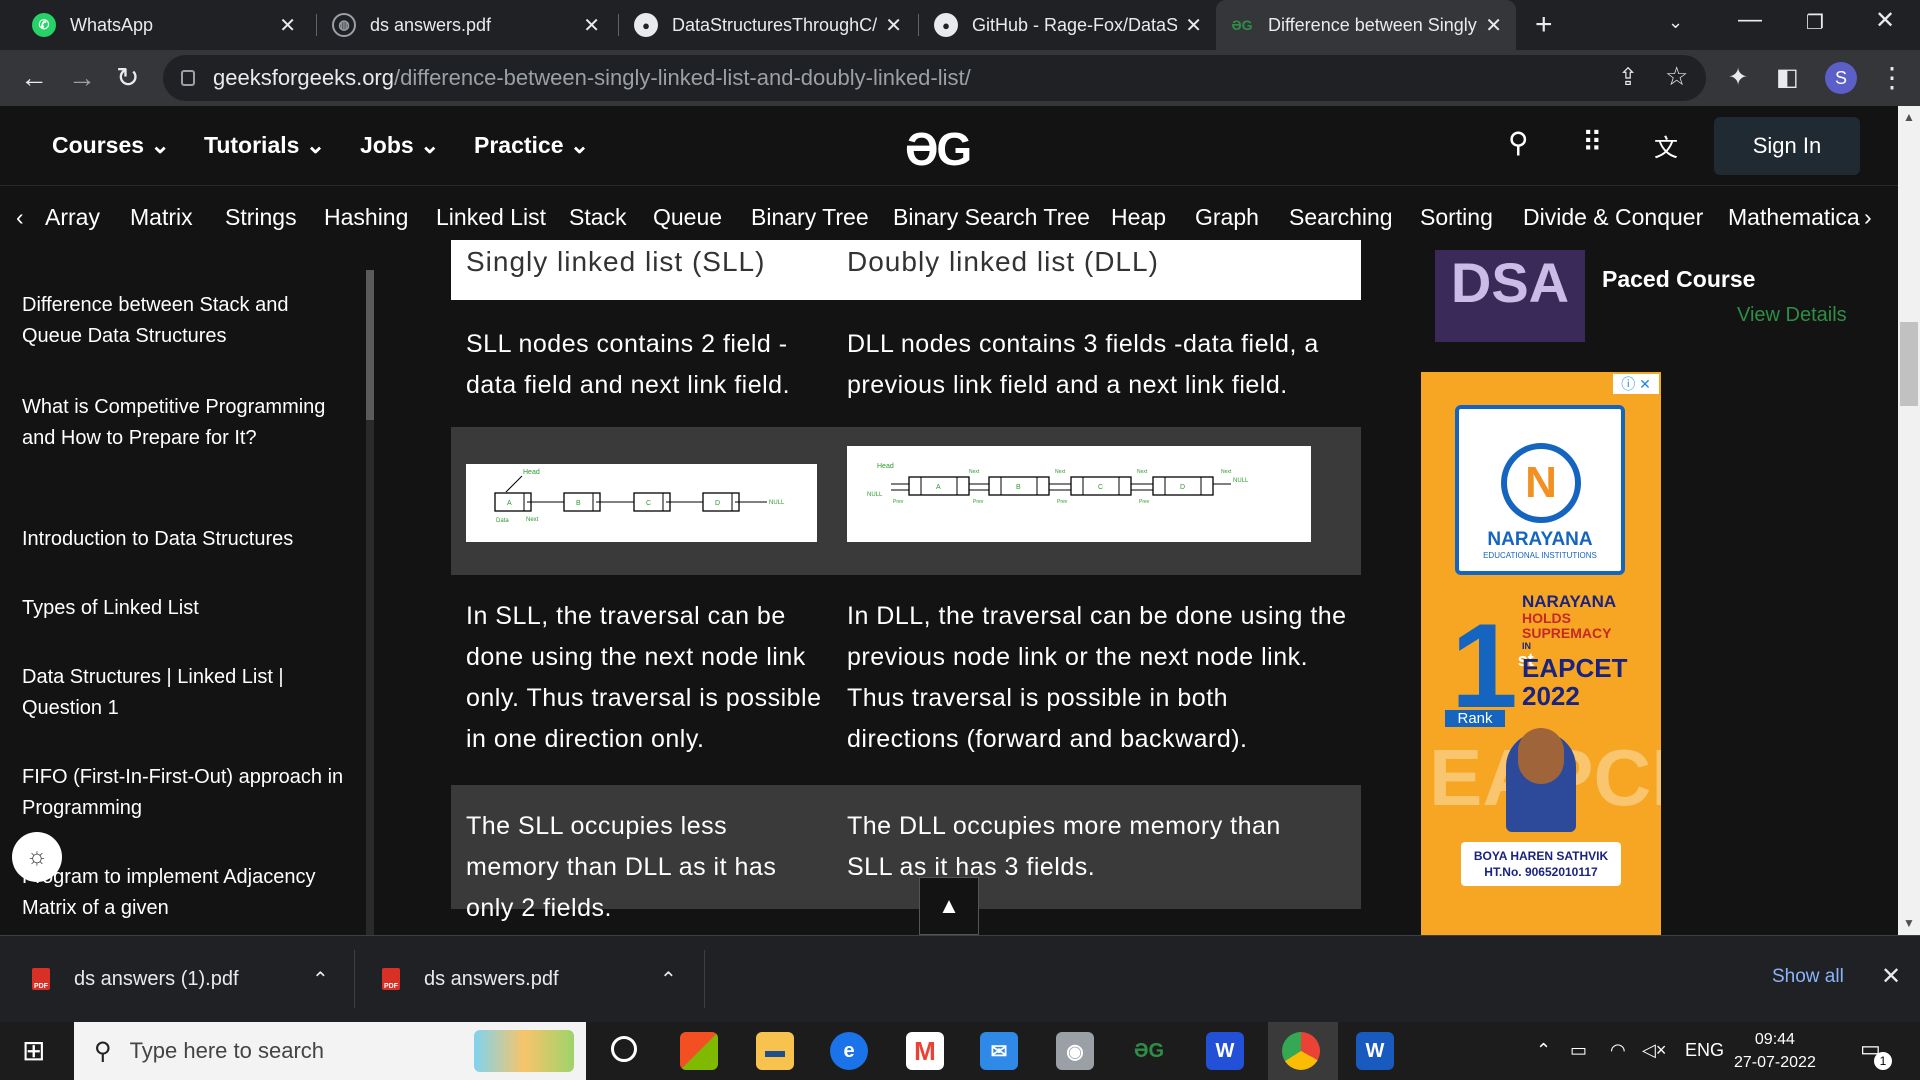 Image resolution: width=1920 pixels, height=1080 pixels. Describe the element at coordinates (1675, 22) in the screenshot. I see `tab-search-icon: ⌄` at that location.